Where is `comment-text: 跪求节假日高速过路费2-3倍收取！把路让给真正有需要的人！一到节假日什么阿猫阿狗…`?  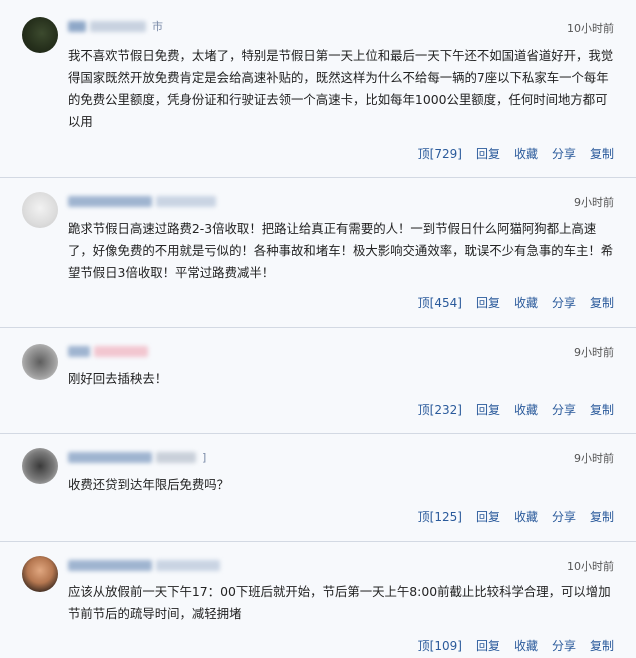
comment-text: 跪求节假日高速过路费2-3倍收取！把路让给真正有需要的人！一到节假日什么阿猫阿狗… is located at coordinates (341, 250).